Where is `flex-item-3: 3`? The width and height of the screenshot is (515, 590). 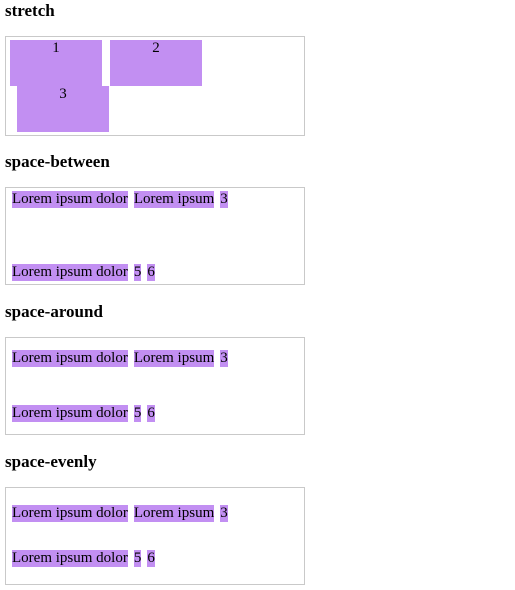
flex-item-3: 3 is located at coordinates (63, 109).